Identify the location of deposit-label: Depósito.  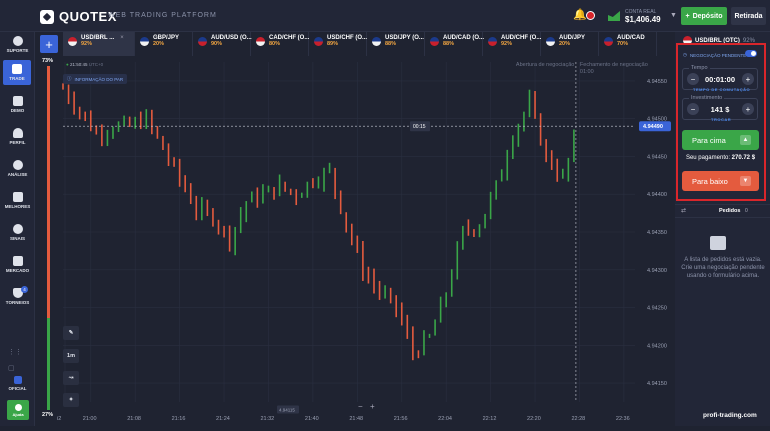
(707, 16).